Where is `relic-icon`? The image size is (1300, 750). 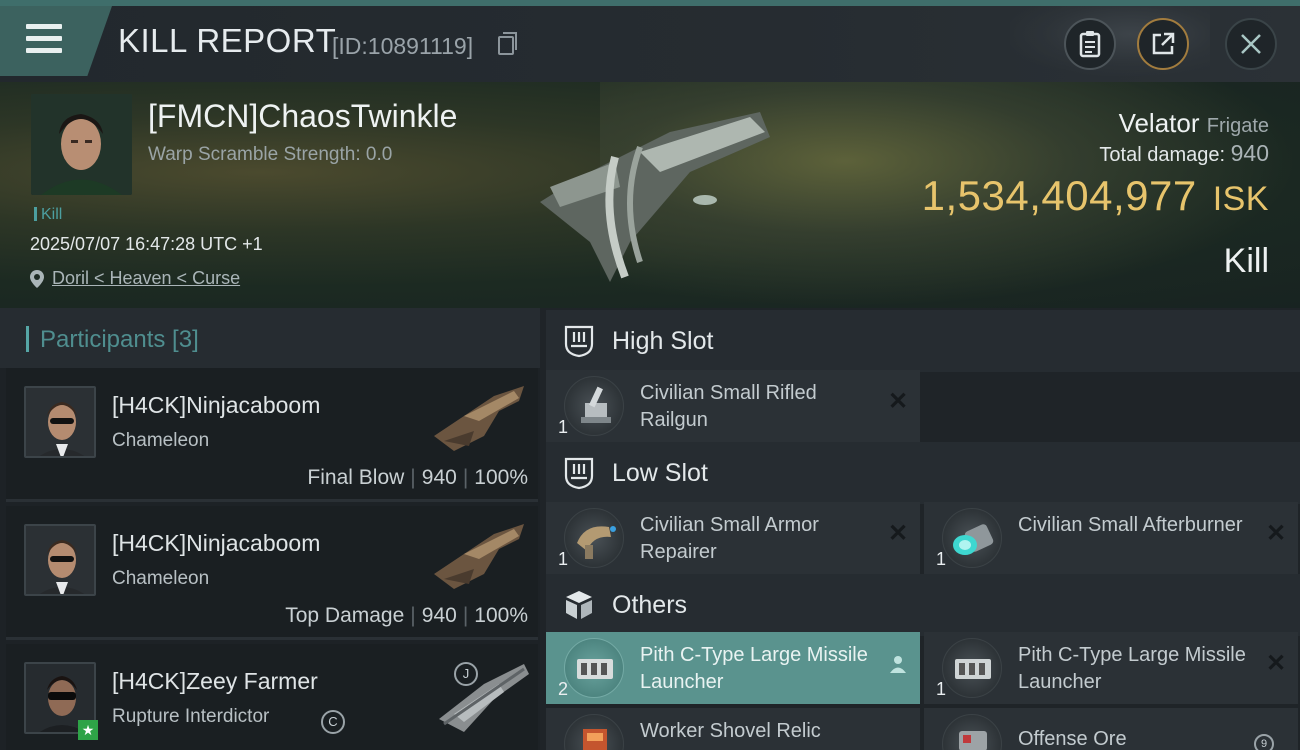 relic-icon is located at coordinates (594, 732).